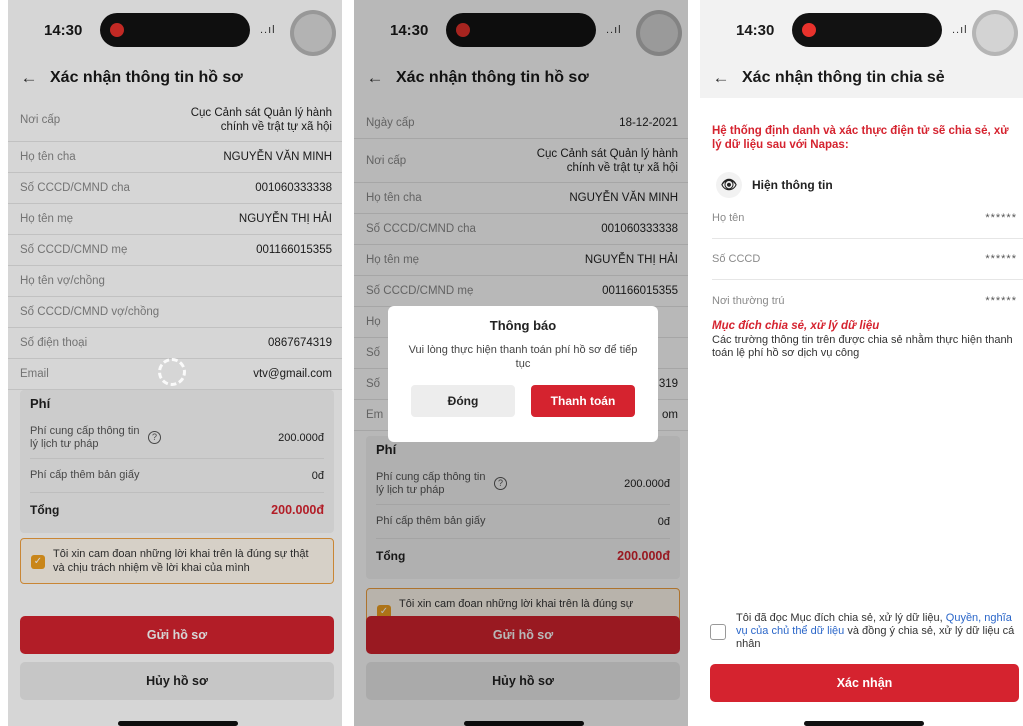 This screenshot has width=1023, height=726. I want to click on info-label: Số điện thoại, so click(54, 343).